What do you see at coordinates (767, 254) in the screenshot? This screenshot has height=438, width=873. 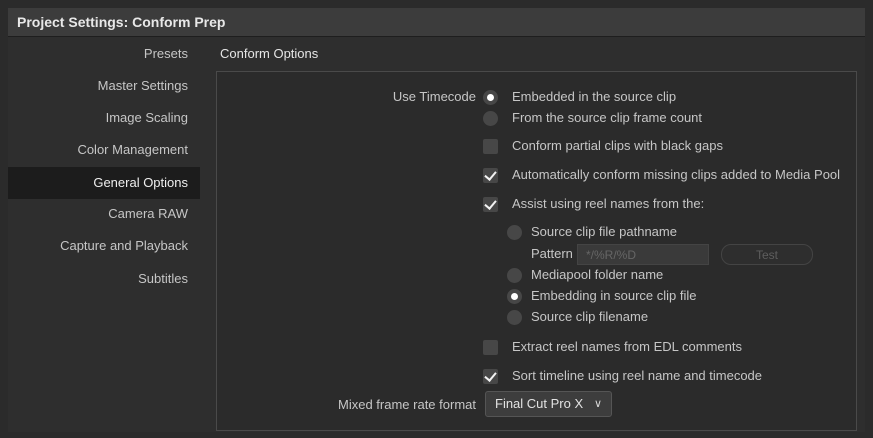 I see `test-button: Test` at bounding box center [767, 254].